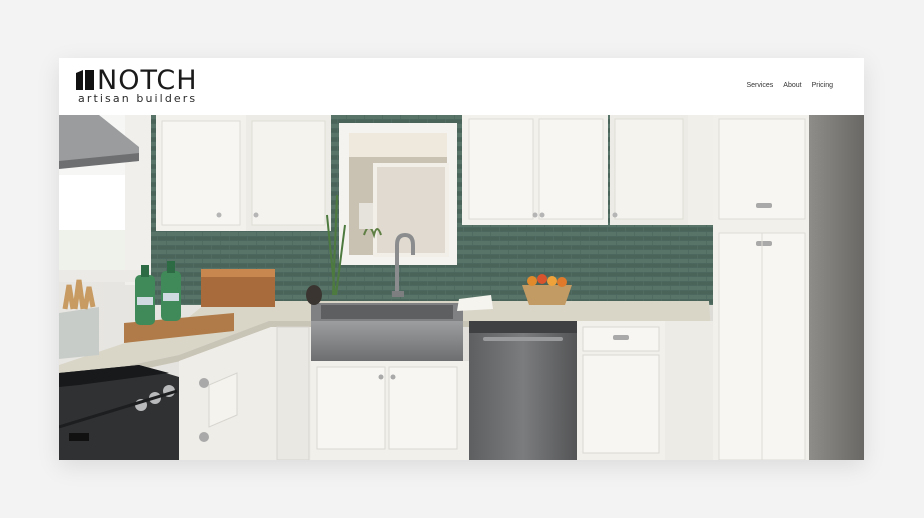 This screenshot has width=924, height=518. Describe the element at coordinates (588, 170) in the screenshot. I see `upper-cabinets-right` at that location.